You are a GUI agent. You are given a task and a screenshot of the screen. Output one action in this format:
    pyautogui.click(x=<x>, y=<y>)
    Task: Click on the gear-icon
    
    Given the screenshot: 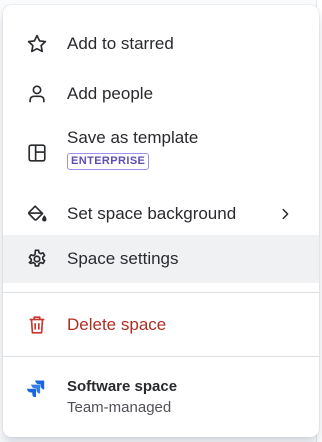 What is the action you would take?
    pyautogui.click(x=37, y=259)
    